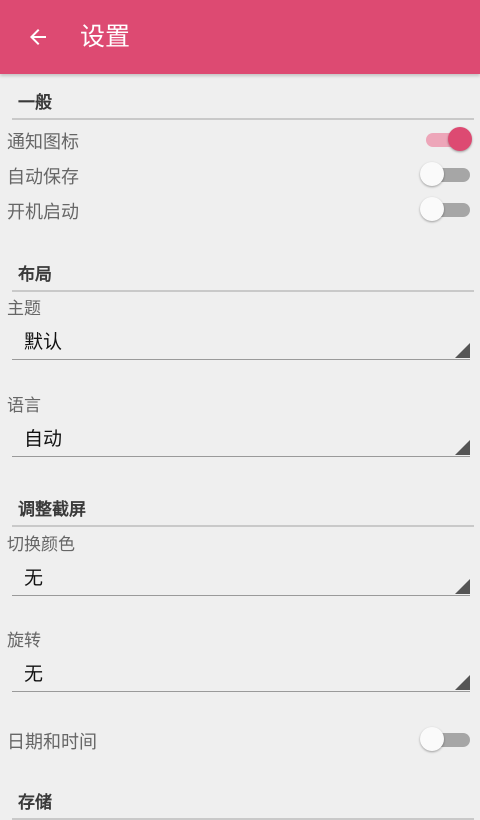 The image size is (480, 820). I want to click on notification-icon-label: 通知图标, so click(43, 142).